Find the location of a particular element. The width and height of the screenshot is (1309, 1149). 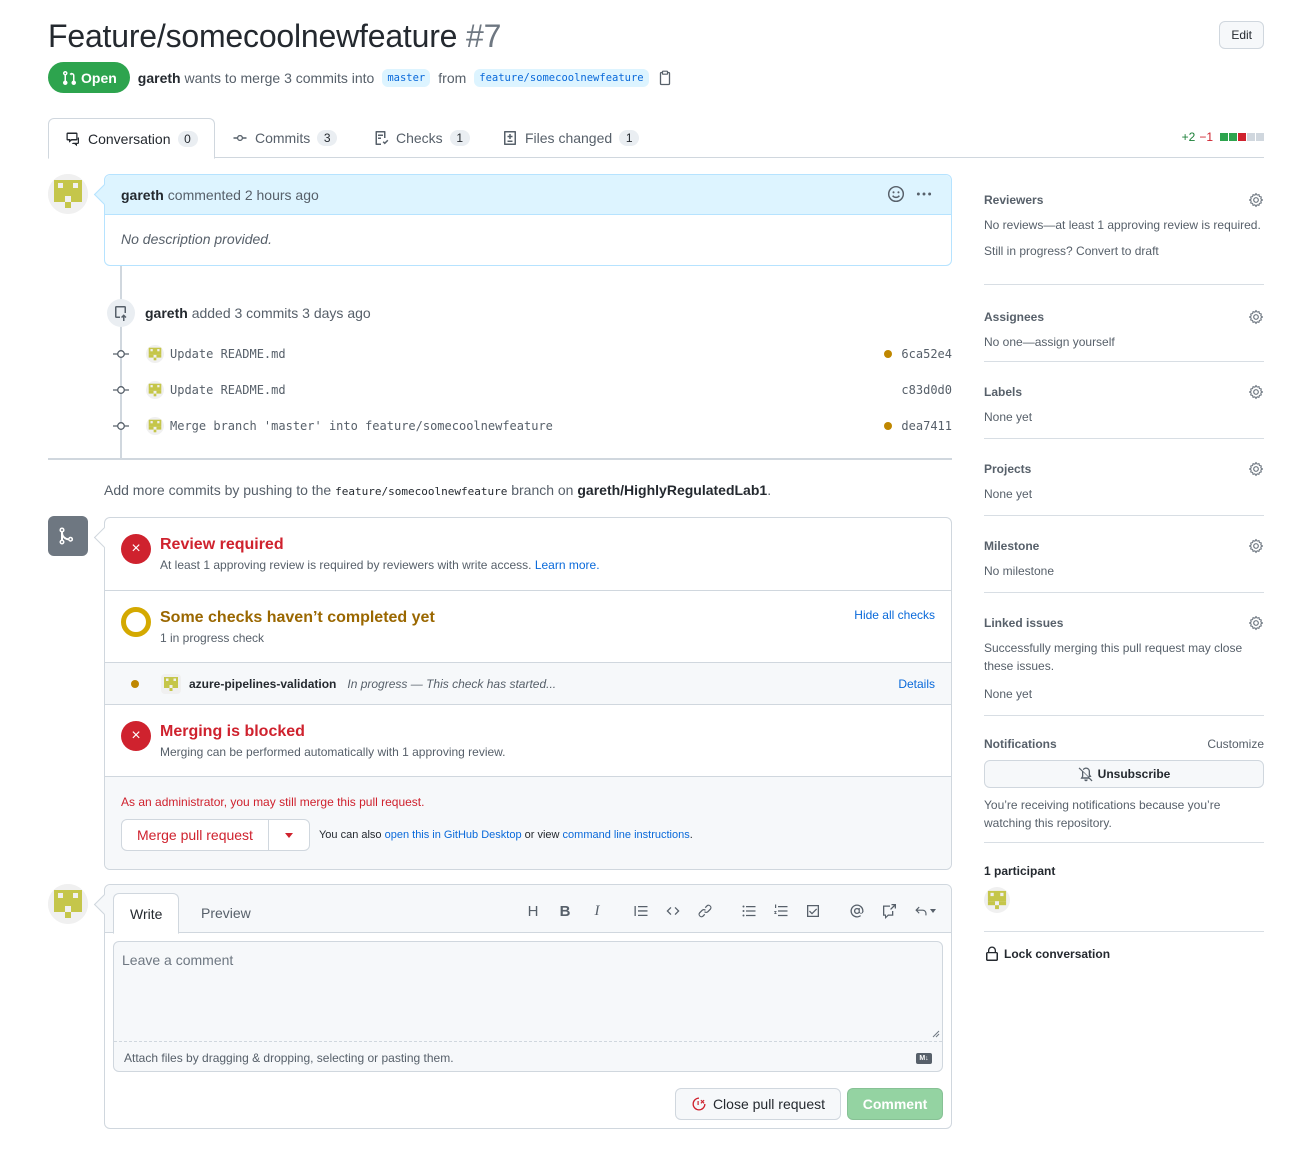

open-github-desktop-link: open this in GitHub Desktop is located at coordinates (453, 835).